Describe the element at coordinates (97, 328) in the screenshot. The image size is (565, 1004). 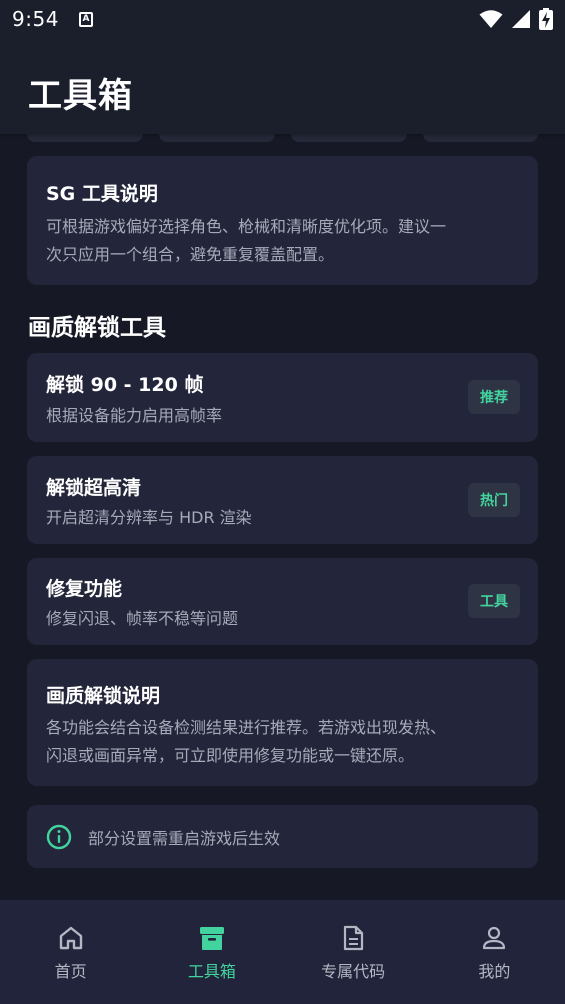
I see `section-title: 画质解锁工具` at that location.